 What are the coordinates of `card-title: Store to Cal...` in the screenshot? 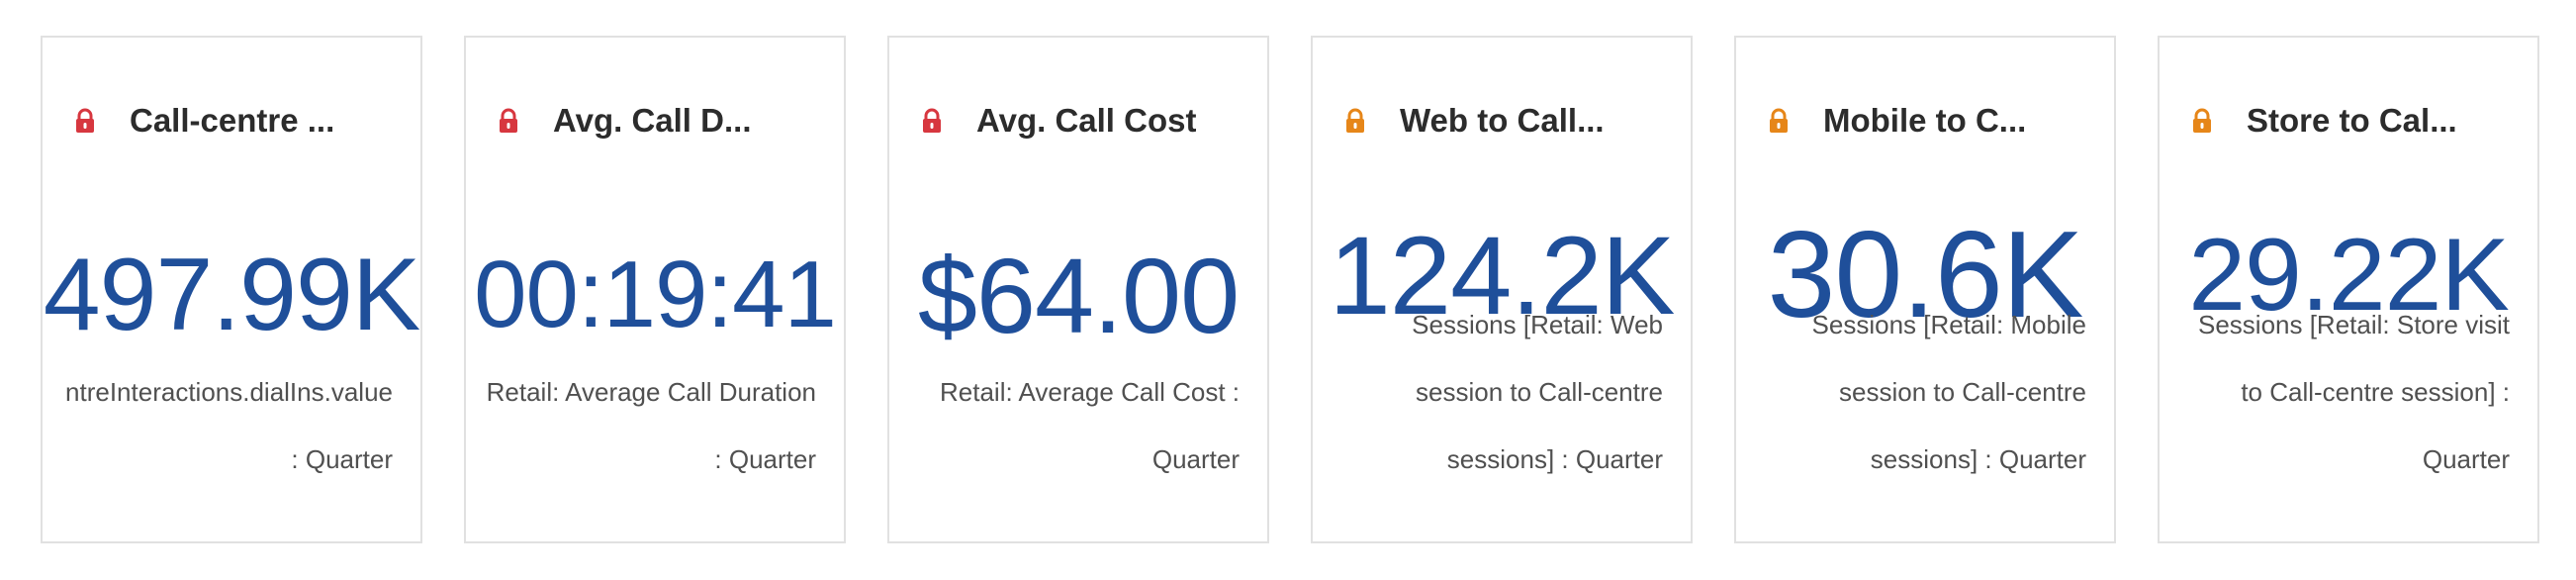 It's located at (2352, 120).